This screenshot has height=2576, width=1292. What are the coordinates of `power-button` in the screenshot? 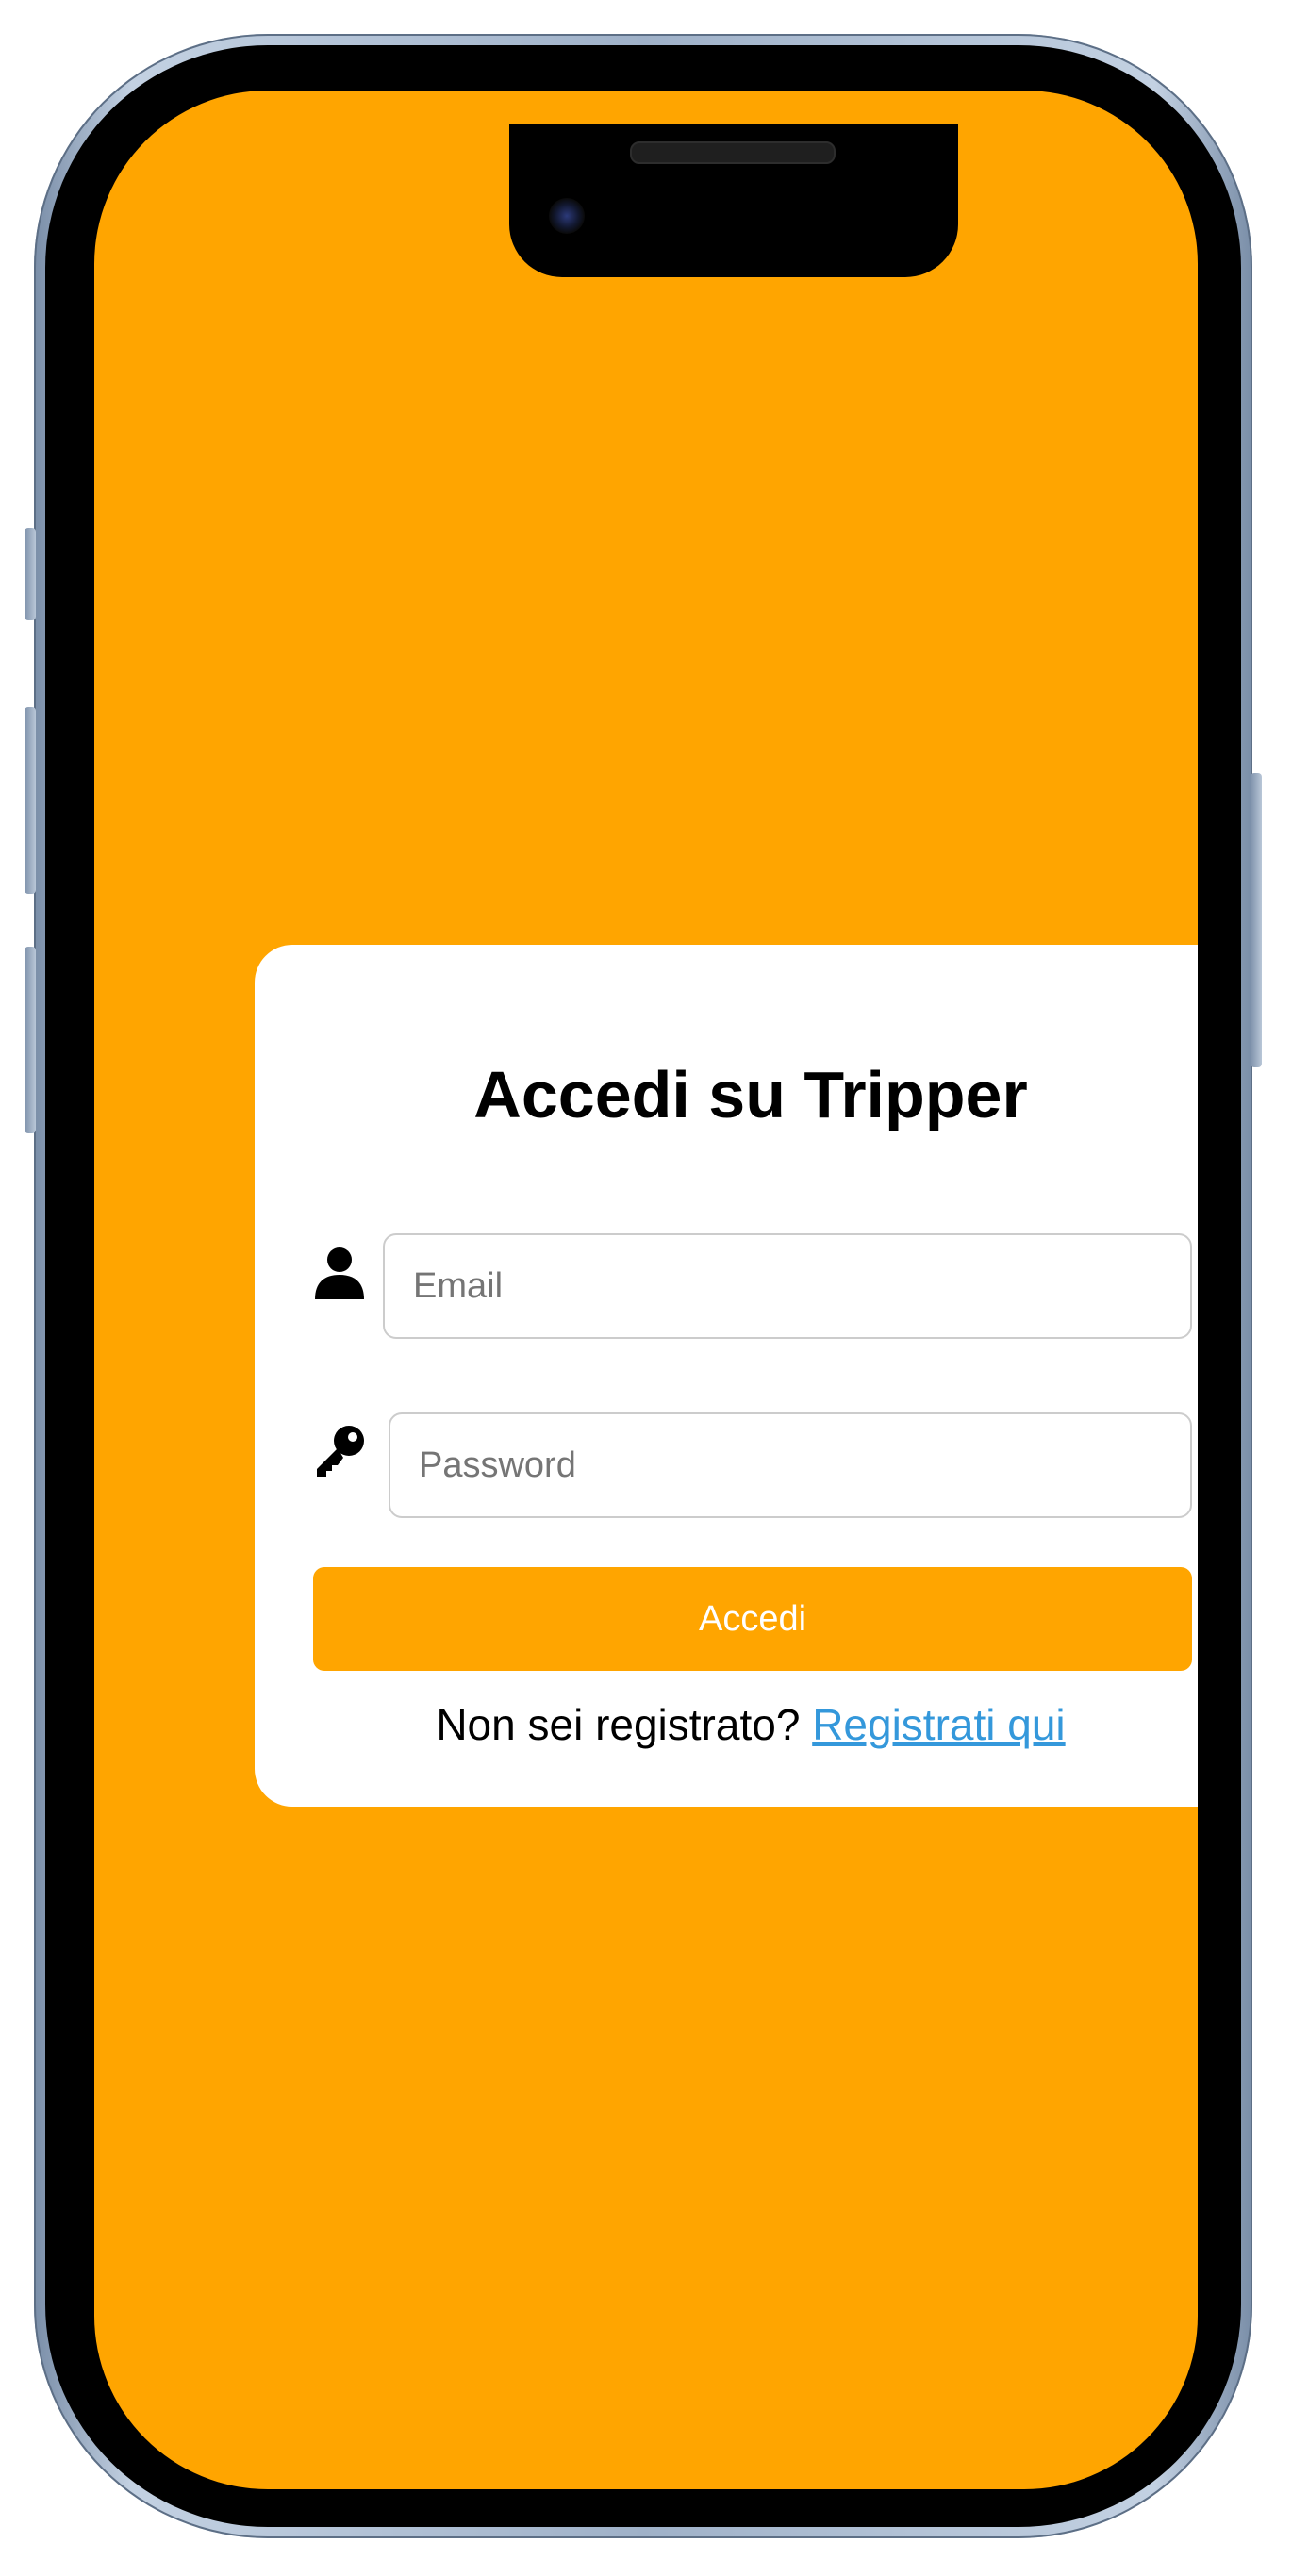 It's located at (1256, 920).